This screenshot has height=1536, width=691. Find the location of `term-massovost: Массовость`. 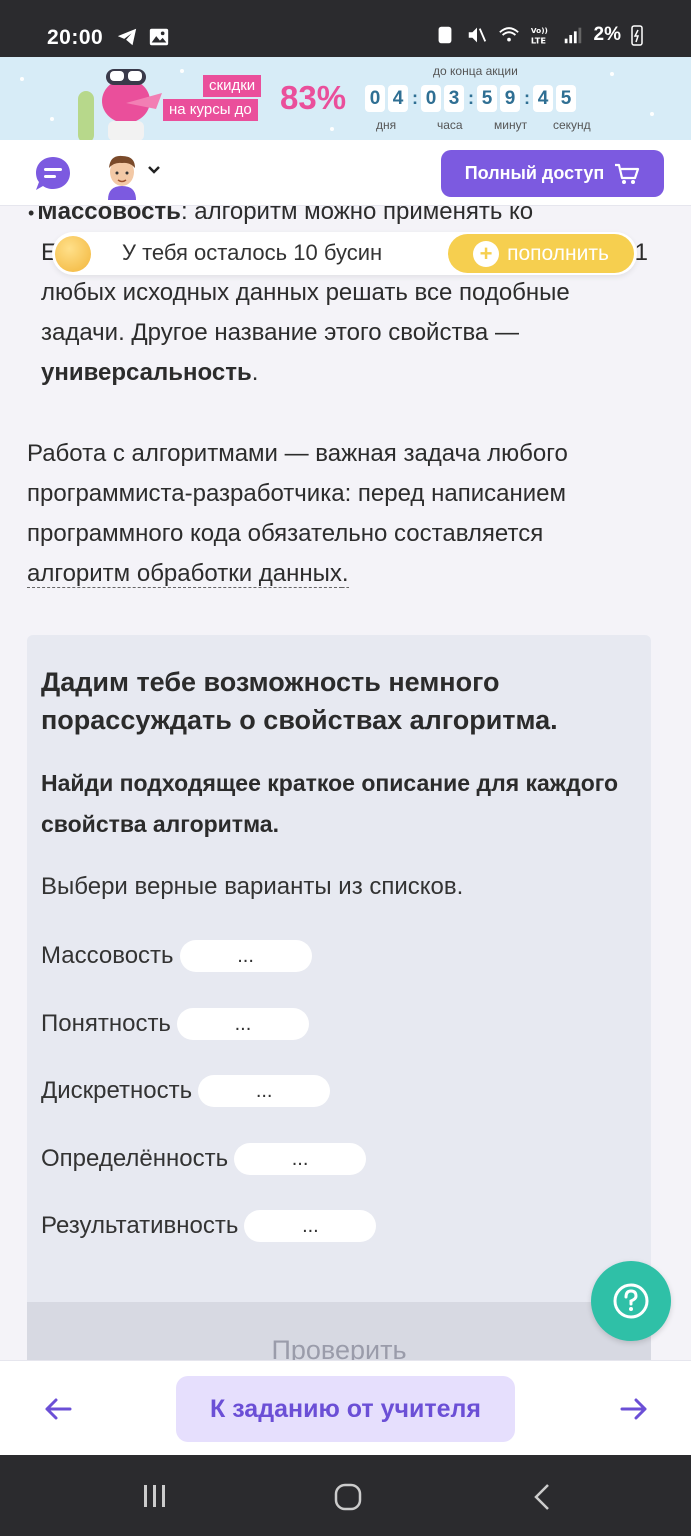

term-massovost: Массовость is located at coordinates (109, 215).